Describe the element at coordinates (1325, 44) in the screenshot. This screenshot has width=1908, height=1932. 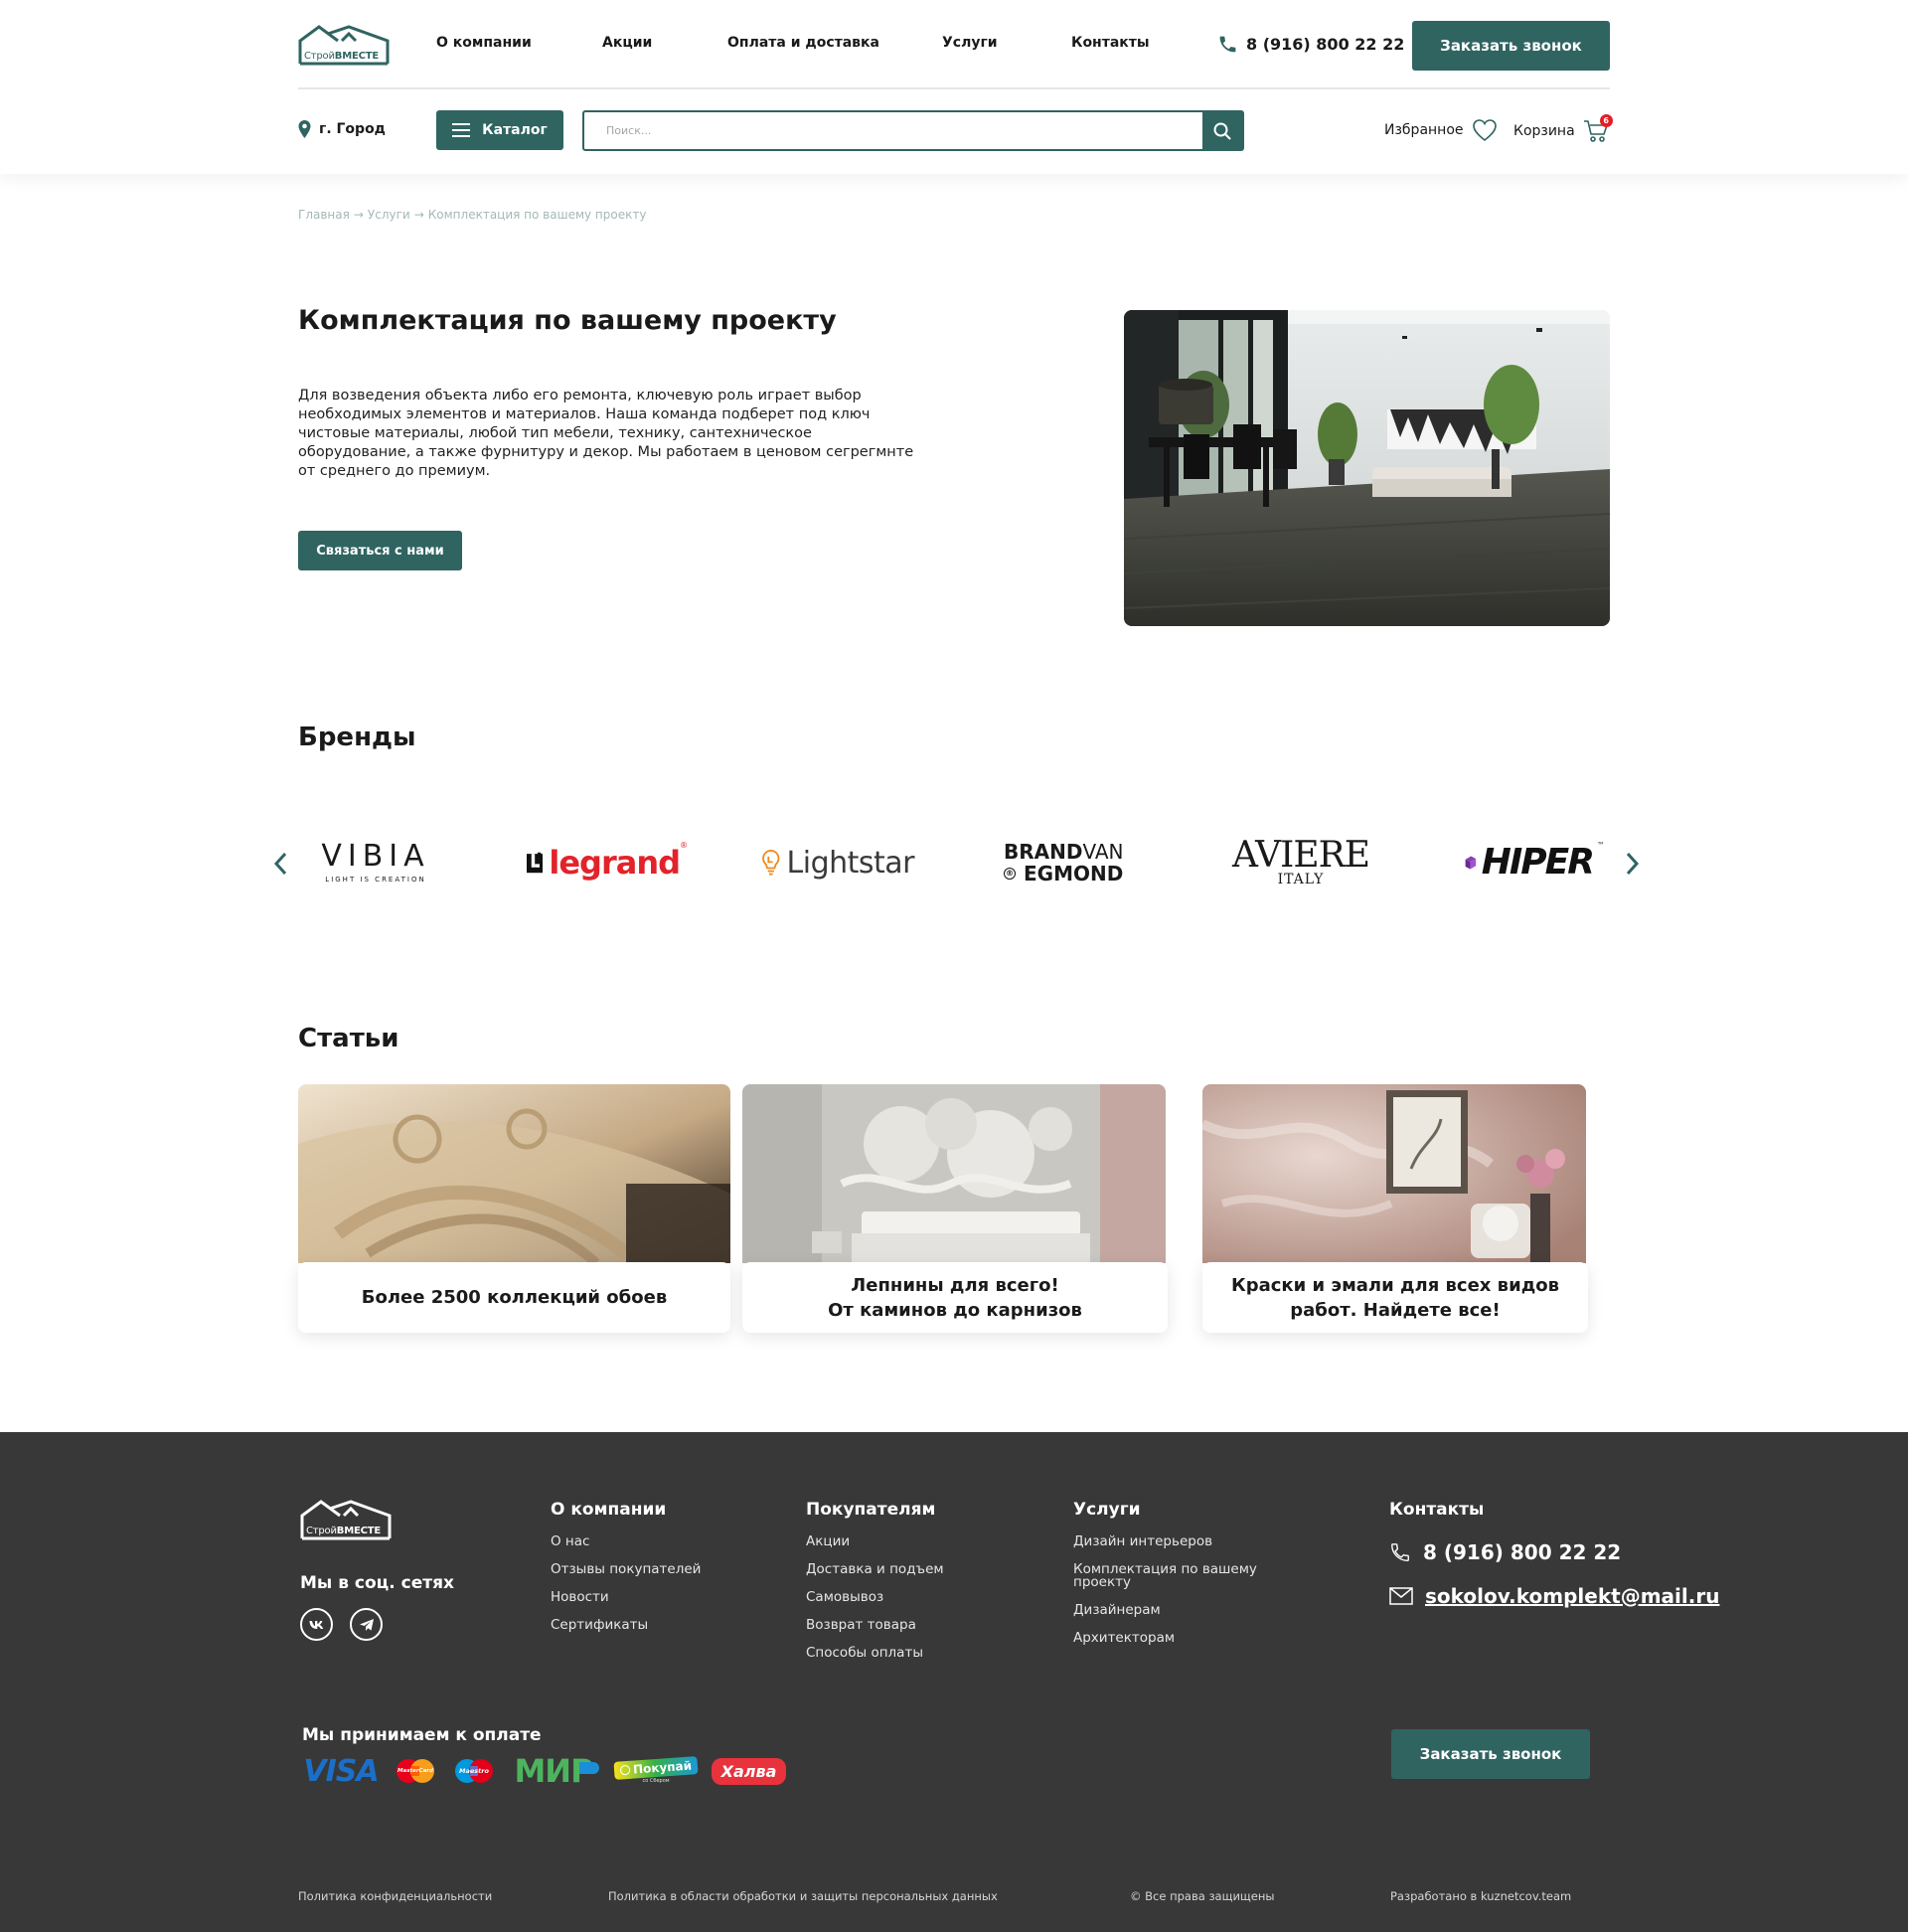
I see `header-phone-number: 8 (916) 800 22 22` at that location.